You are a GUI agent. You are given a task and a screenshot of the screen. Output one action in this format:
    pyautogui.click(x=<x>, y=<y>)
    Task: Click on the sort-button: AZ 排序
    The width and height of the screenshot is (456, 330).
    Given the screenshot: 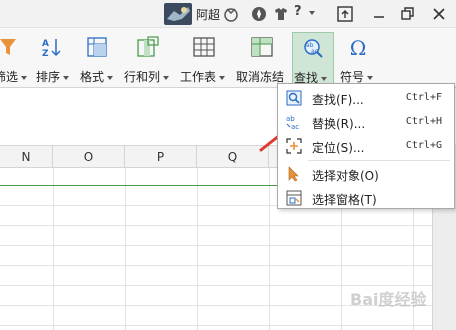 What is the action you would take?
    pyautogui.click(x=54, y=58)
    